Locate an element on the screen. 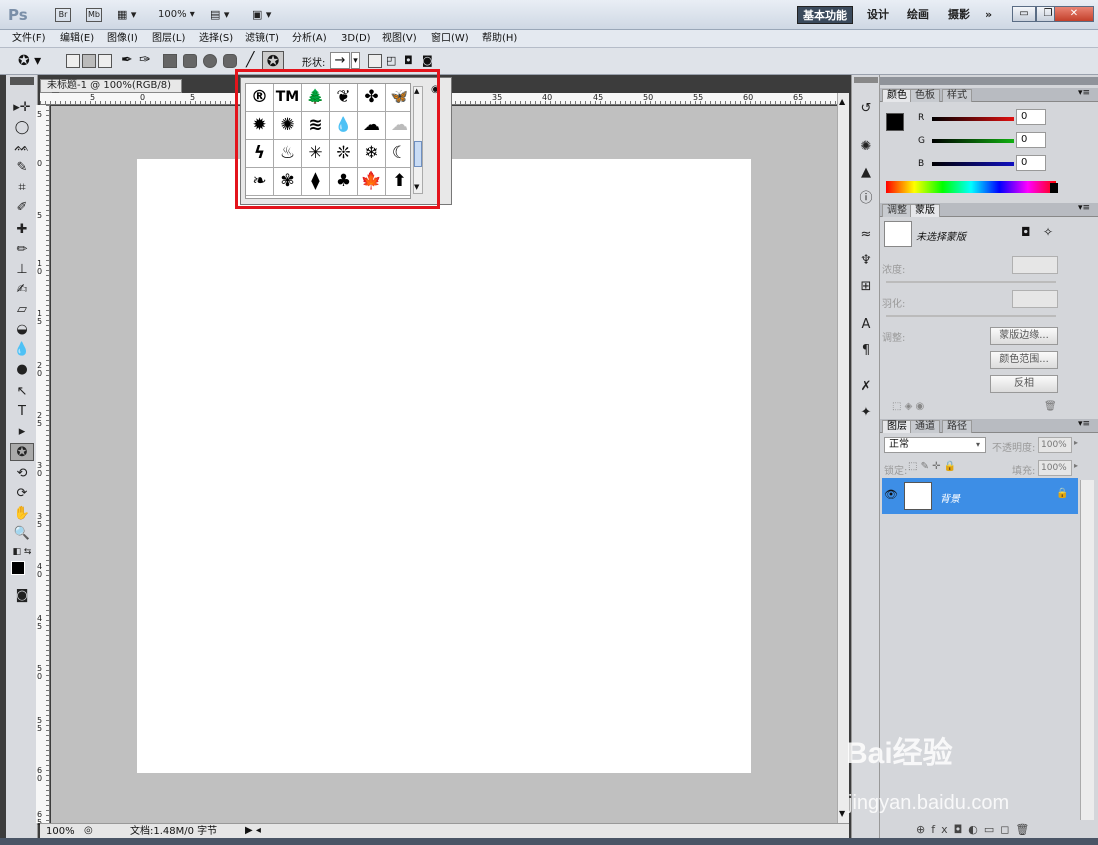 The image size is (1098, 845). layers-scrollbar is located at coordinates (1087, 650).